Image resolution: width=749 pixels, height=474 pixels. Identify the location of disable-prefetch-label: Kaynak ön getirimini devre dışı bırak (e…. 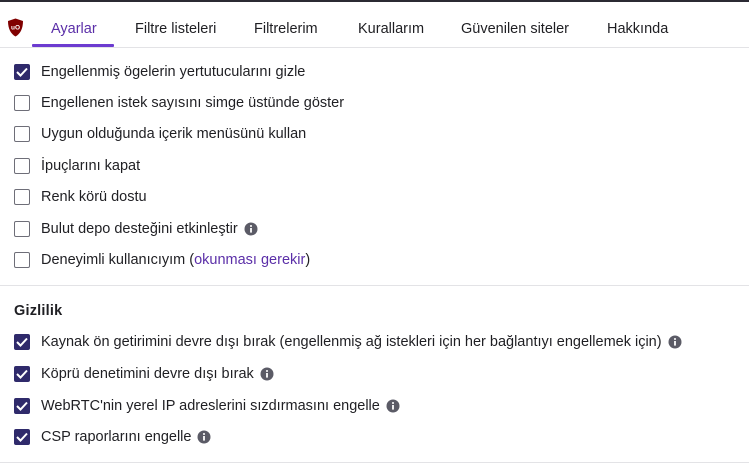
(351, 342).